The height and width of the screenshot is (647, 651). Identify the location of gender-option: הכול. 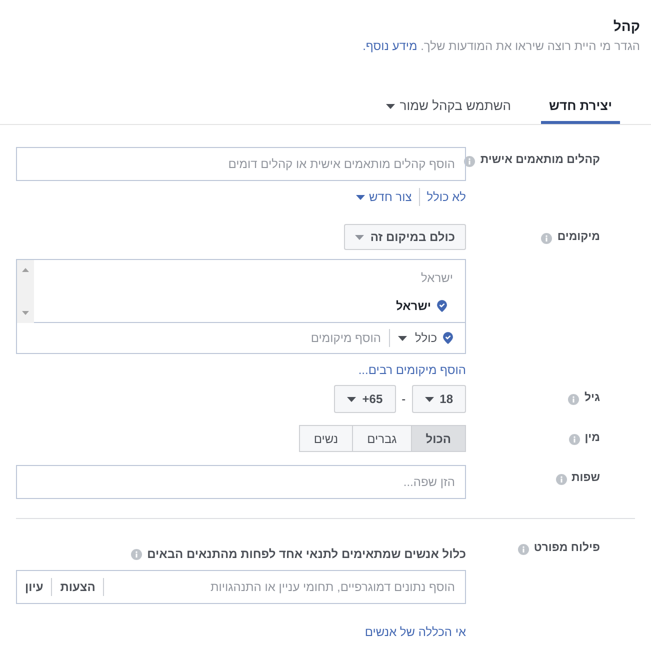
(438, 438).